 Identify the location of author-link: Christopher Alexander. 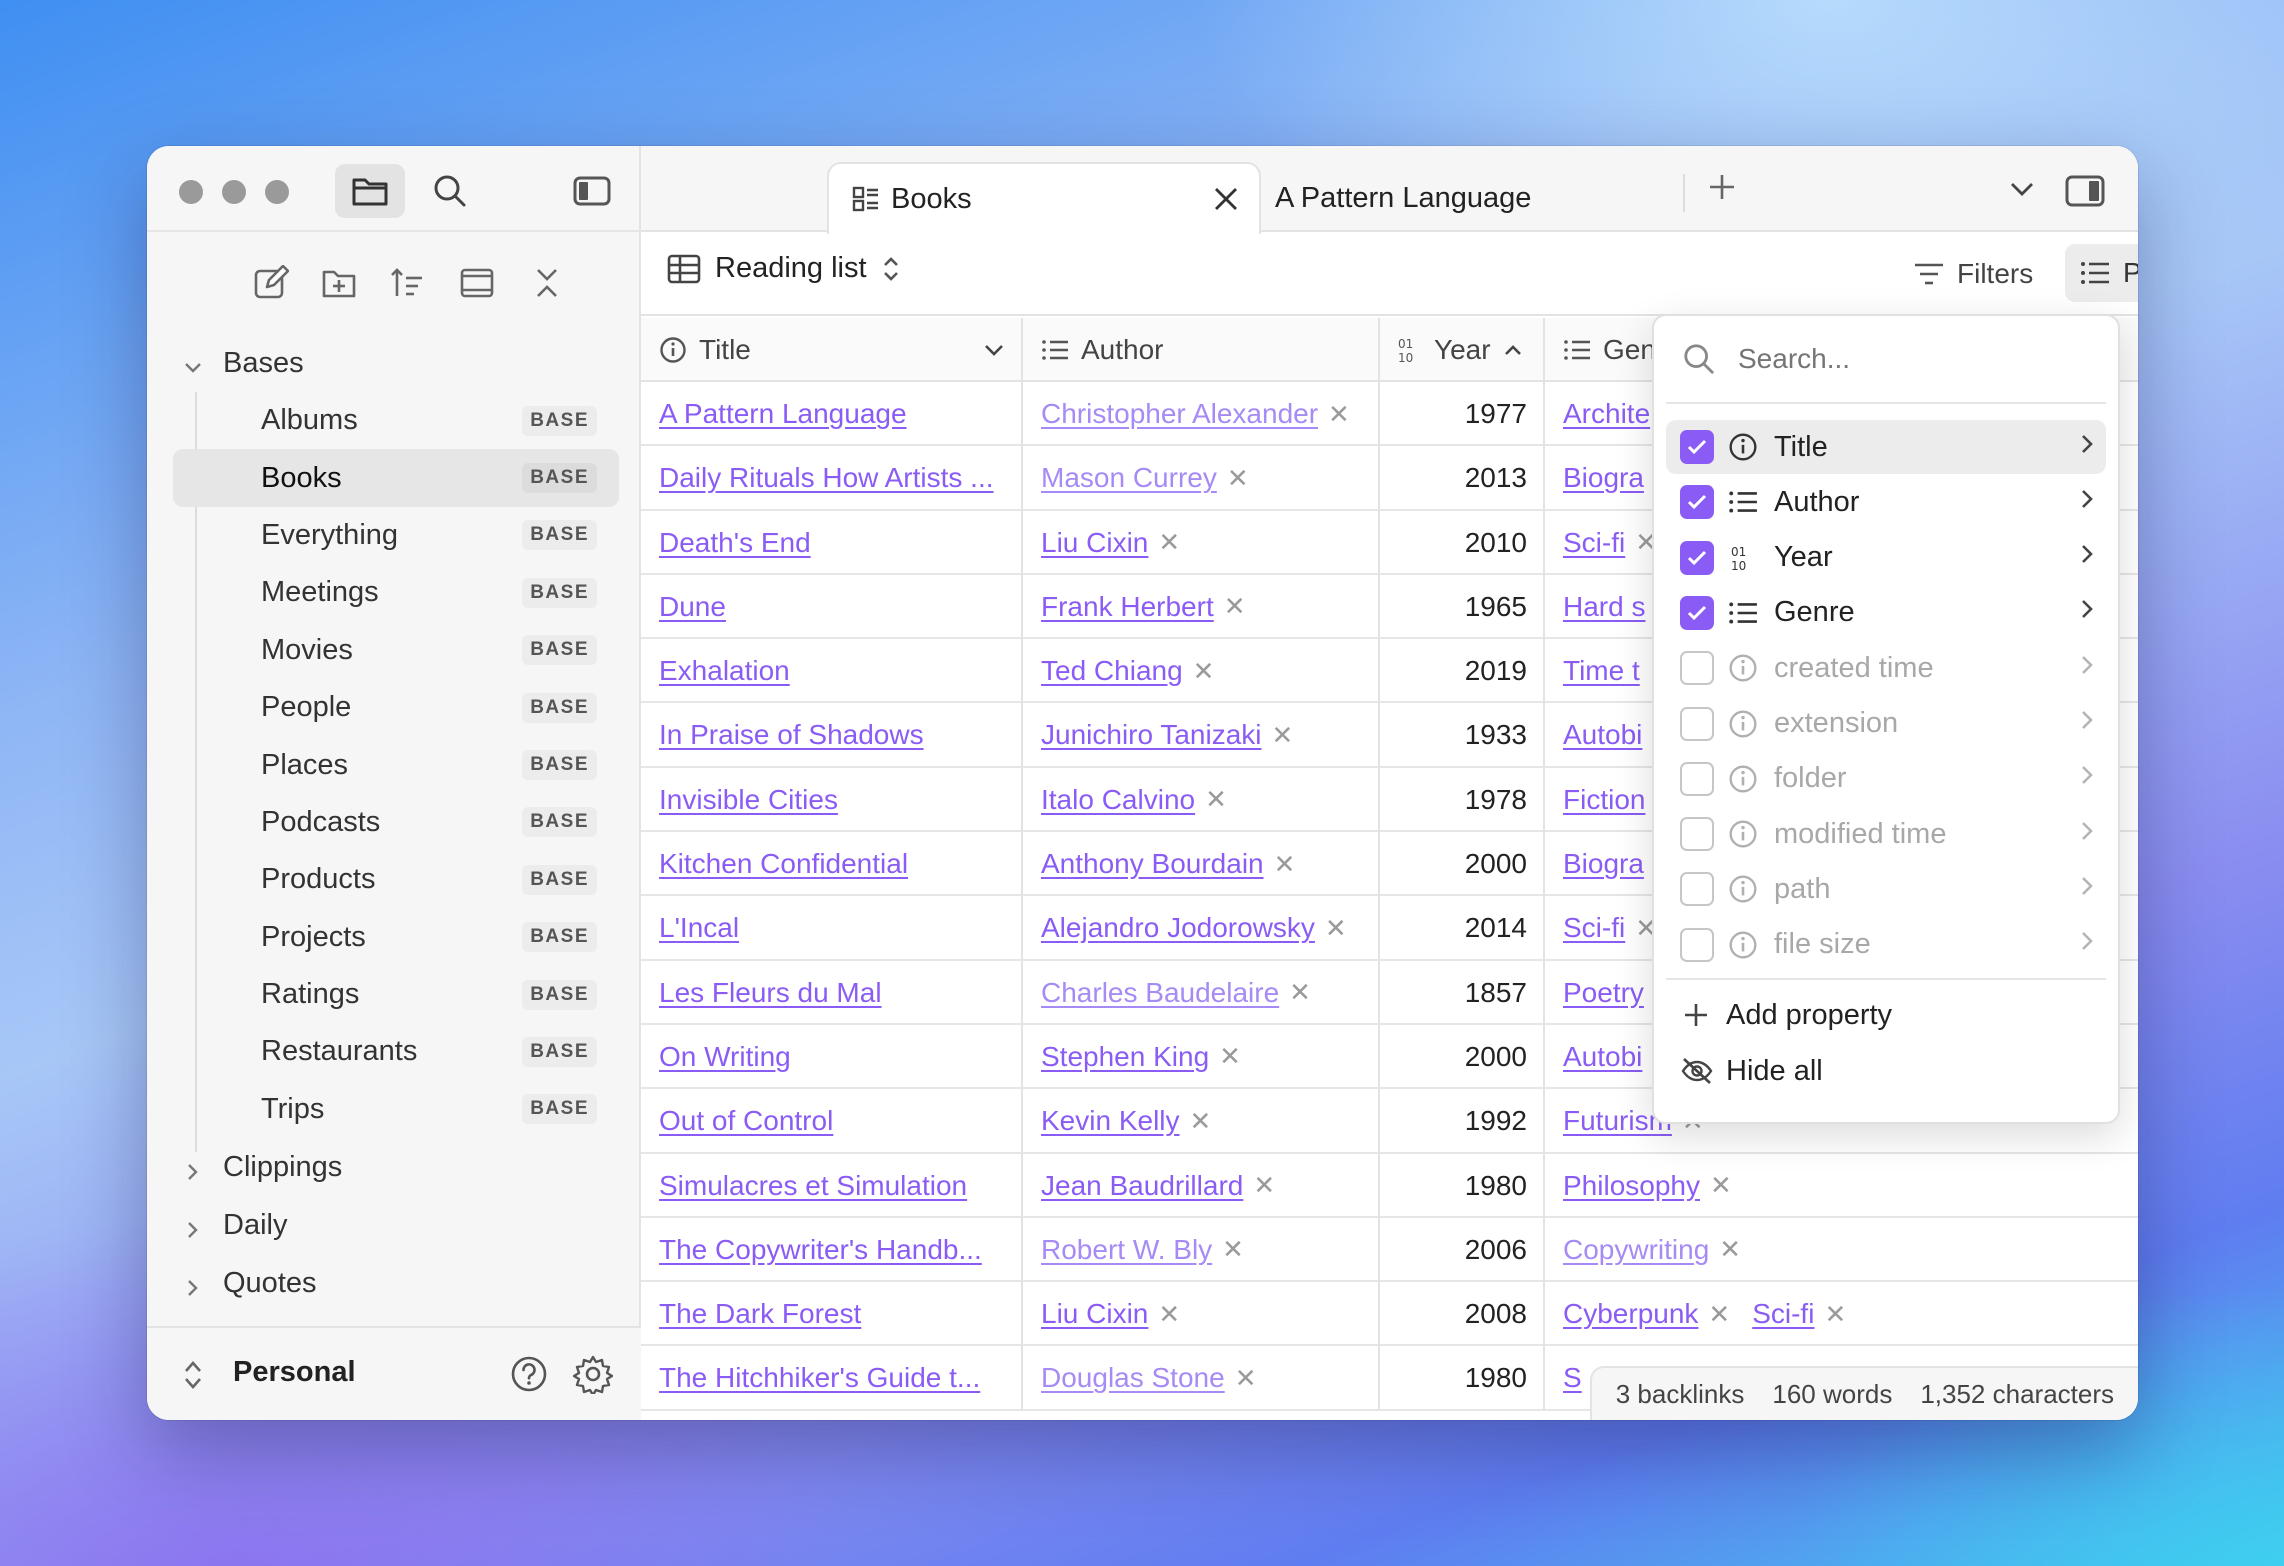
(1179, 414).